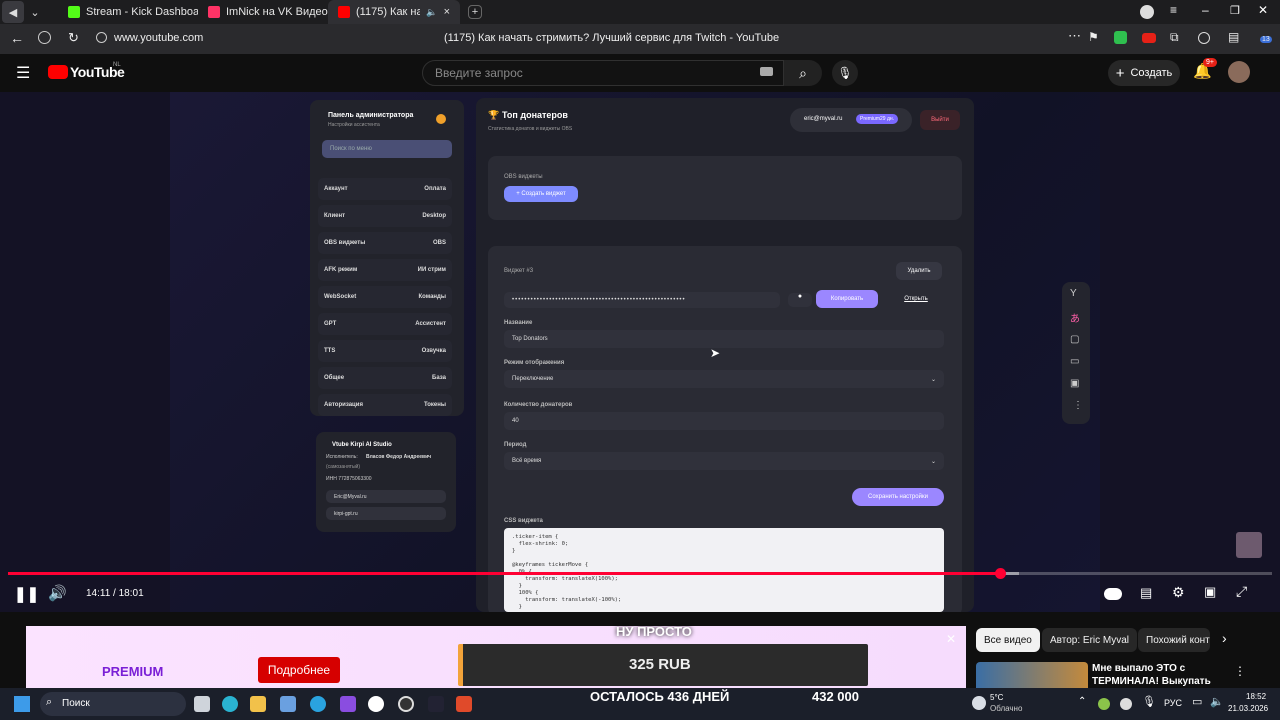 Image resolution: width=1280 pixels, height=720 pixels. I want to click on profile-icon, so click(1147, 12).